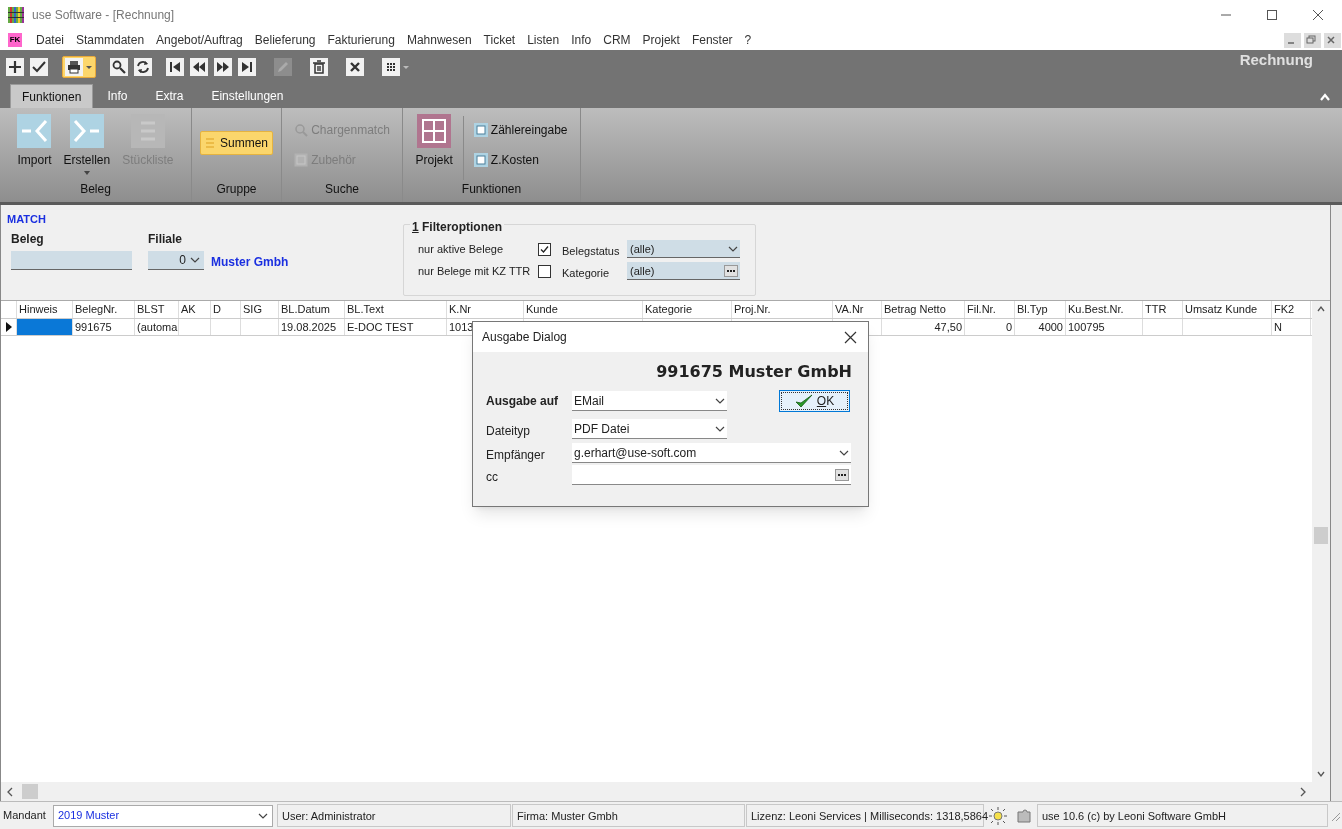  I want to click on dropdown: EMail, so click(649, 401).